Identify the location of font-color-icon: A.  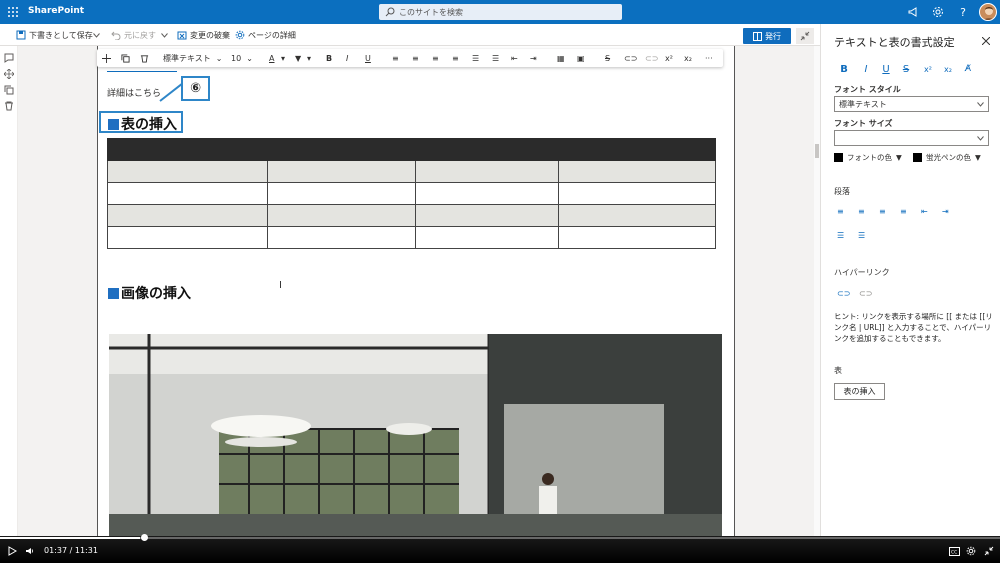
(271, 58).